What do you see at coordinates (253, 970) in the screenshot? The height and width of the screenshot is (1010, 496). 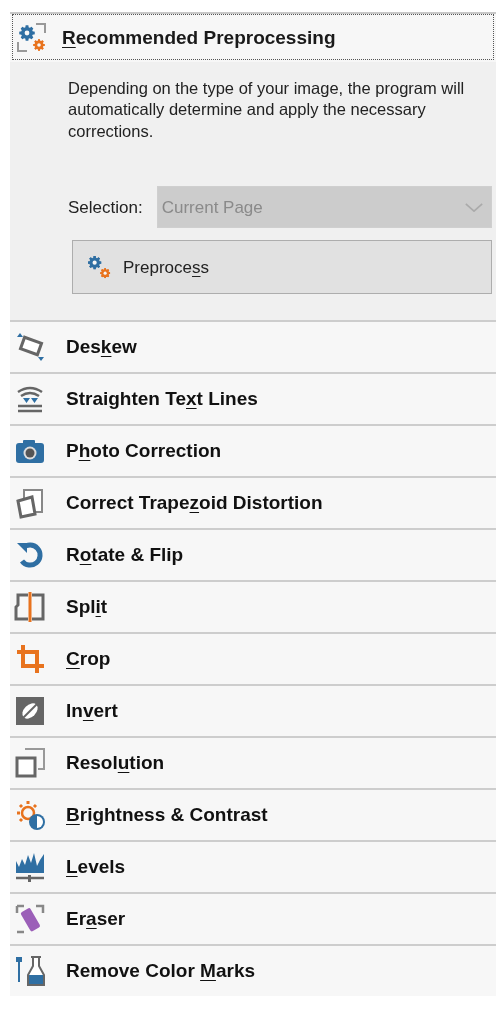 I see `tool-item: Remove Color Marks` at bounding box center [253, 970].